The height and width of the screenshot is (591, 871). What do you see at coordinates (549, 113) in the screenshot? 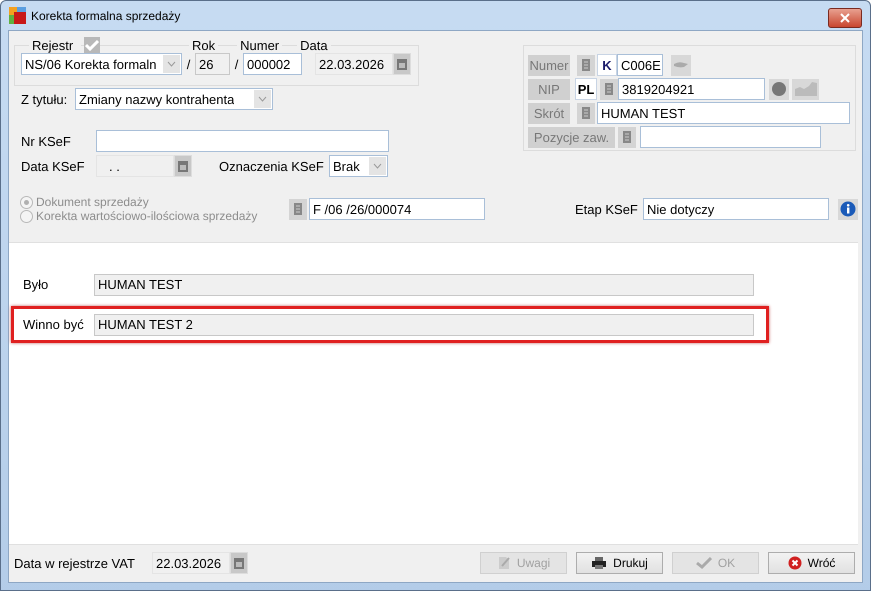
I see `field-label: Skrót` at bounding box center [549, 113].